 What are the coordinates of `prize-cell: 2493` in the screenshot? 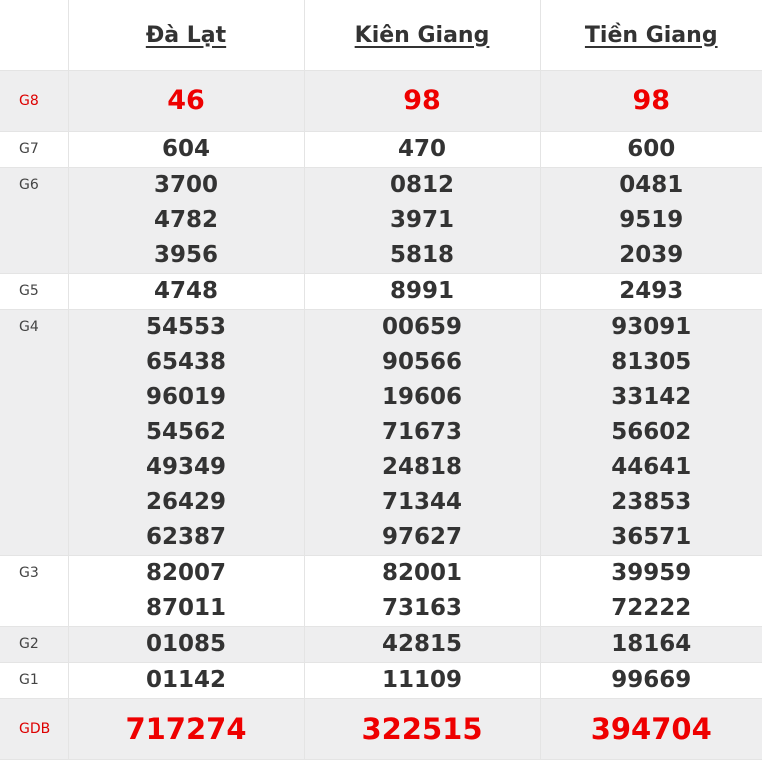 It's located at (651, 292).